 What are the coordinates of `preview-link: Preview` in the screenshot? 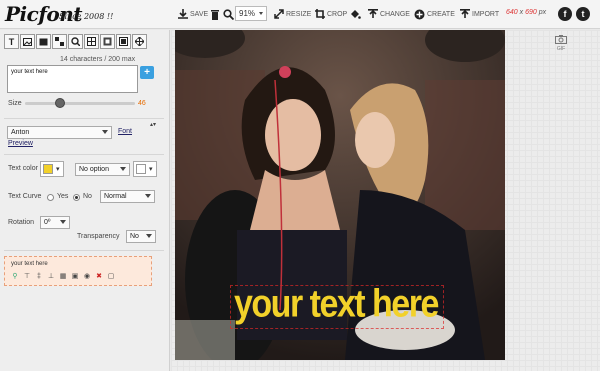 It's located at (20, 143).